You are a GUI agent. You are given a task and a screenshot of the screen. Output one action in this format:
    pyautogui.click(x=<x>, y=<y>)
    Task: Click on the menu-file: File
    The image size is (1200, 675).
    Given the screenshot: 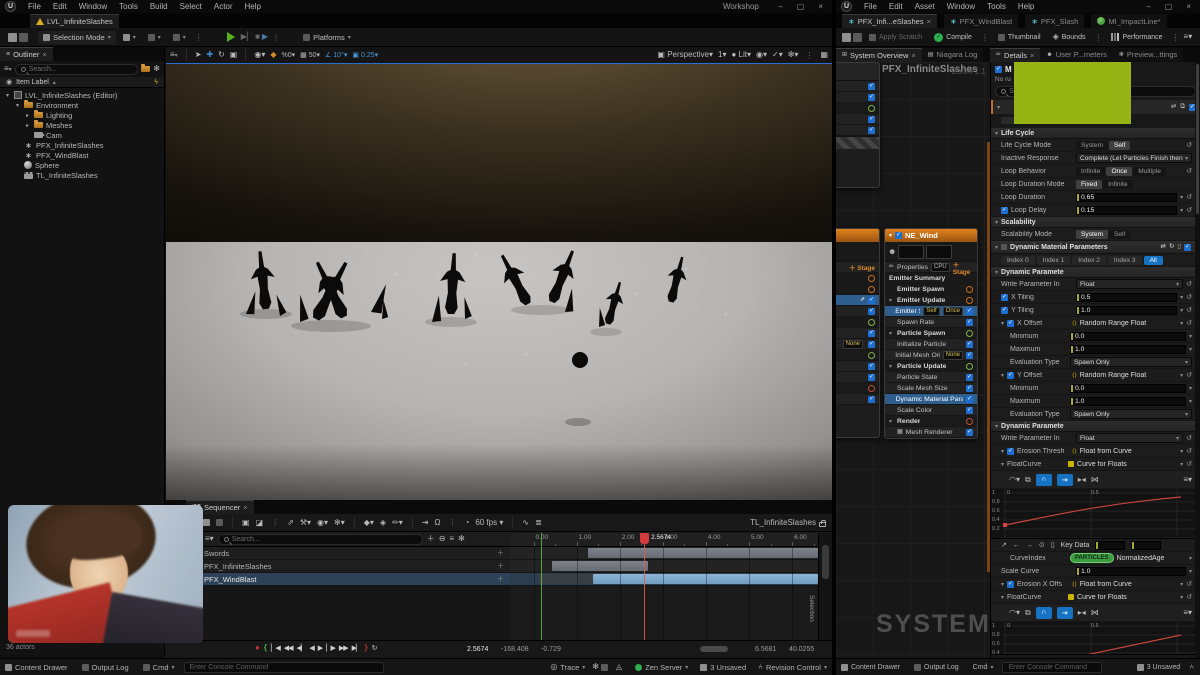 What is the action you would take?
    pyautogui.click(x=34, y=6)
    